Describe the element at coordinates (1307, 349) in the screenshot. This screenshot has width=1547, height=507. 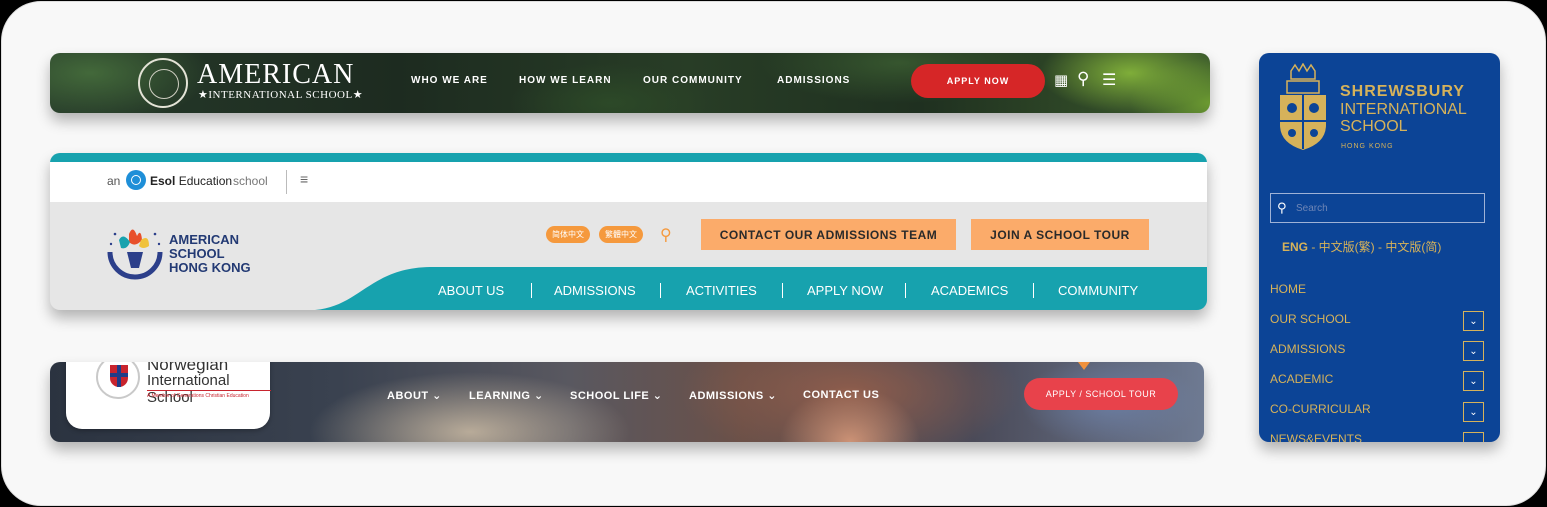
I see `menu-item-admissions: ADMISSIONS` at that location.